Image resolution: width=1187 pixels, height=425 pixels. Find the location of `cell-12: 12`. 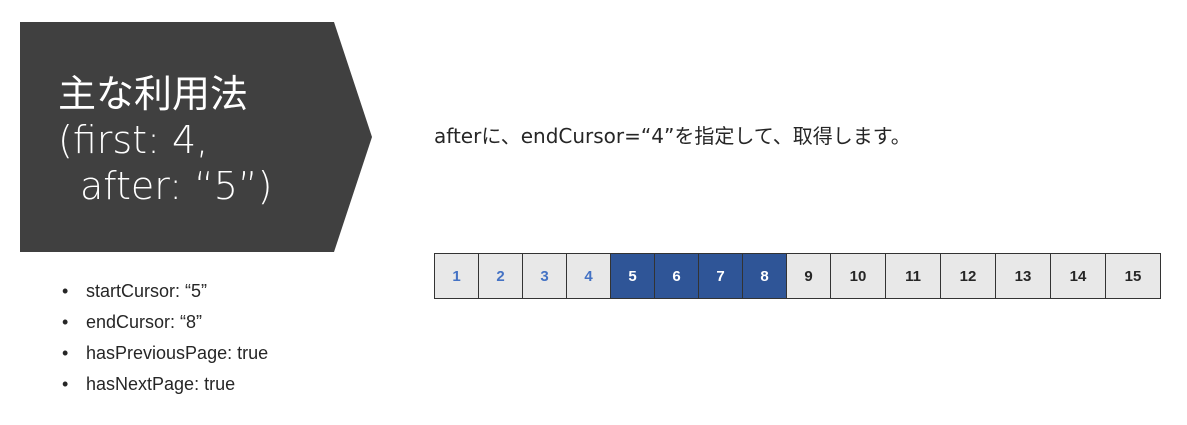

cell-12: 12 is located at coordinates (968, 276).